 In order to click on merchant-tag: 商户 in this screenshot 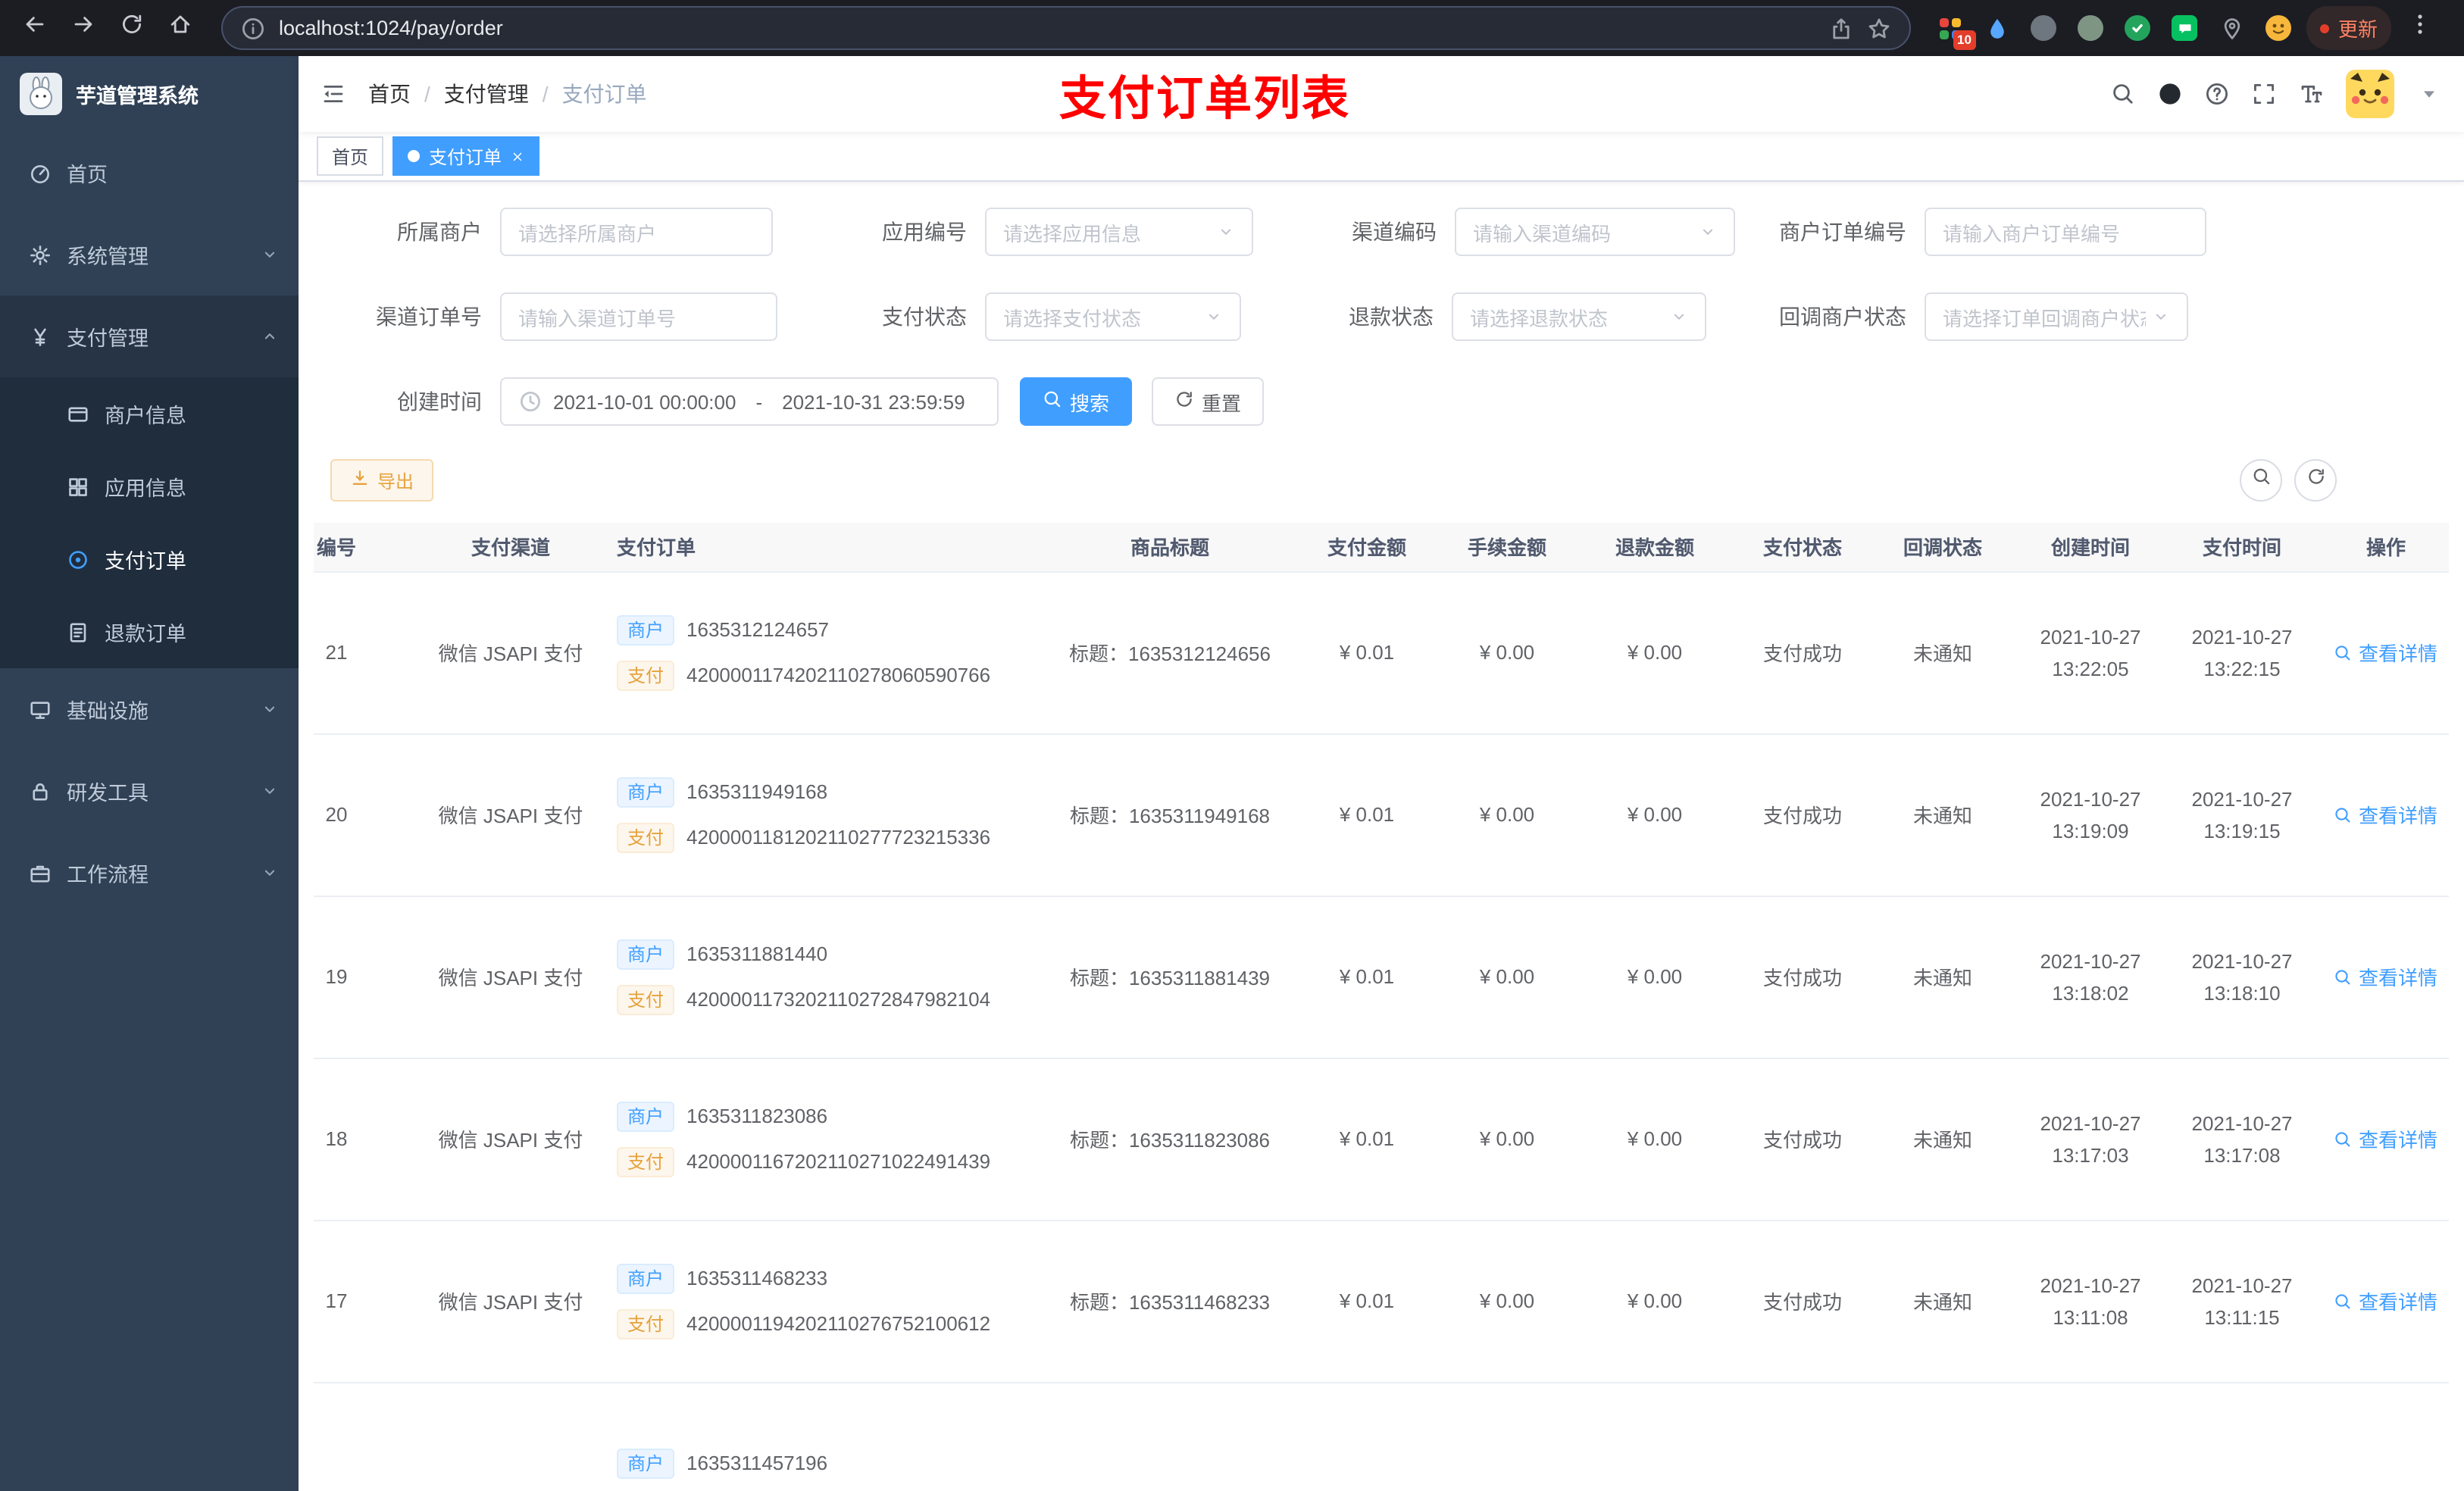, I will do `click(646, 1116)`.